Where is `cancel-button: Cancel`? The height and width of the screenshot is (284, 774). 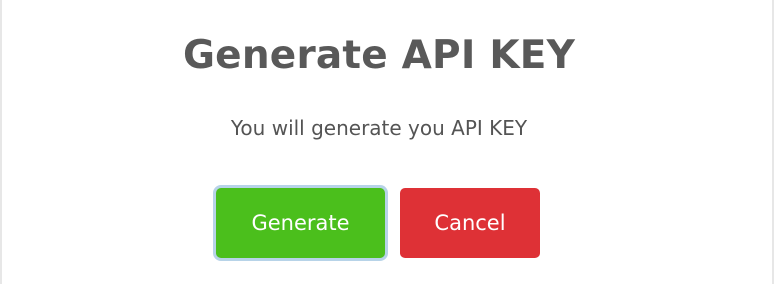
cancel-button: Cancel is located at coordinates (470, 223).